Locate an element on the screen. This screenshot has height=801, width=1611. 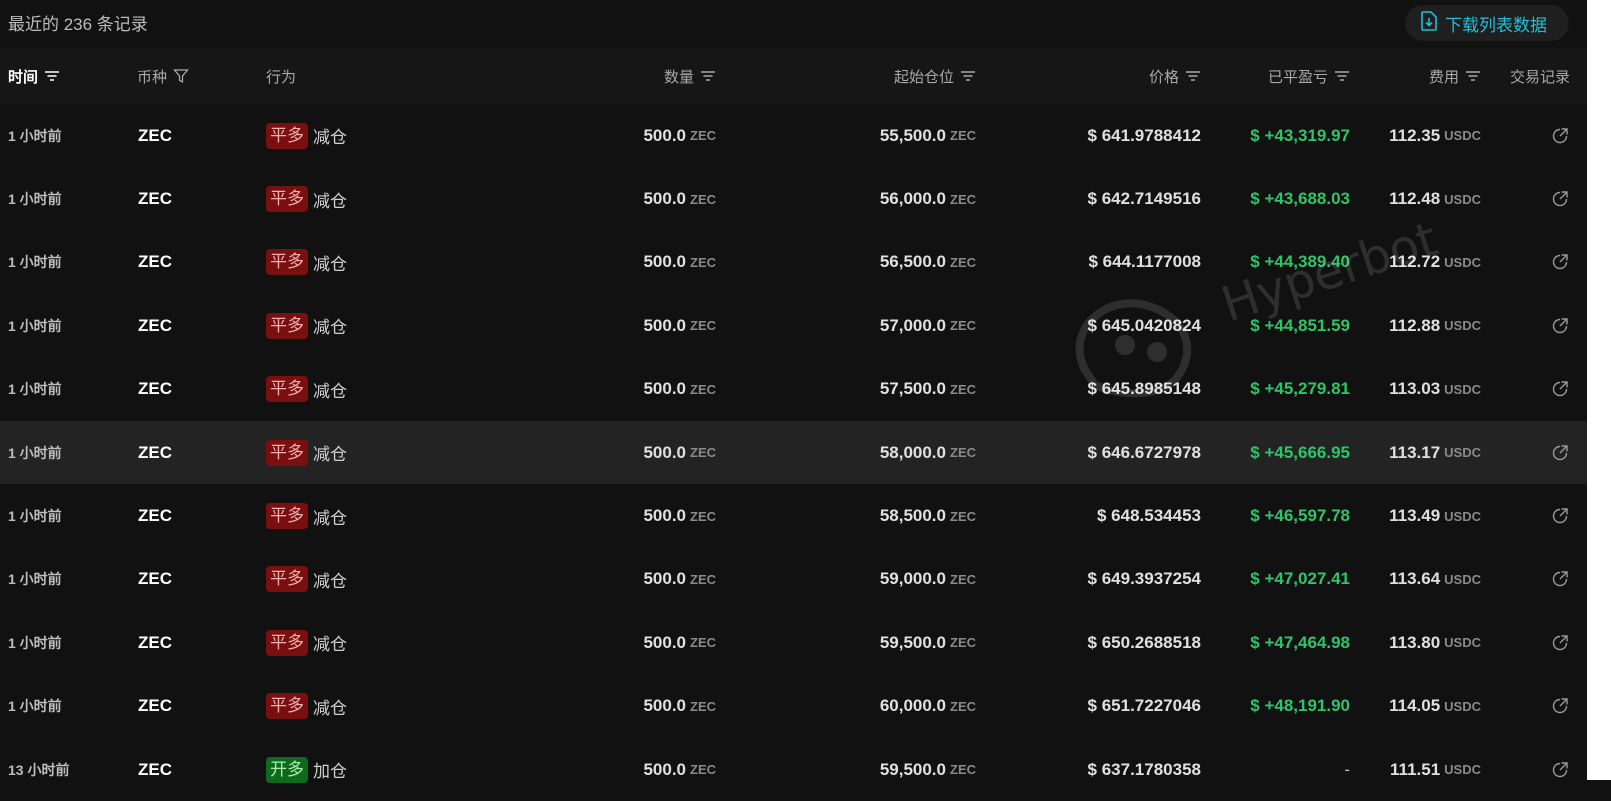
download-list-label: 下载列表数据 is located at coordinates (1496, 25).